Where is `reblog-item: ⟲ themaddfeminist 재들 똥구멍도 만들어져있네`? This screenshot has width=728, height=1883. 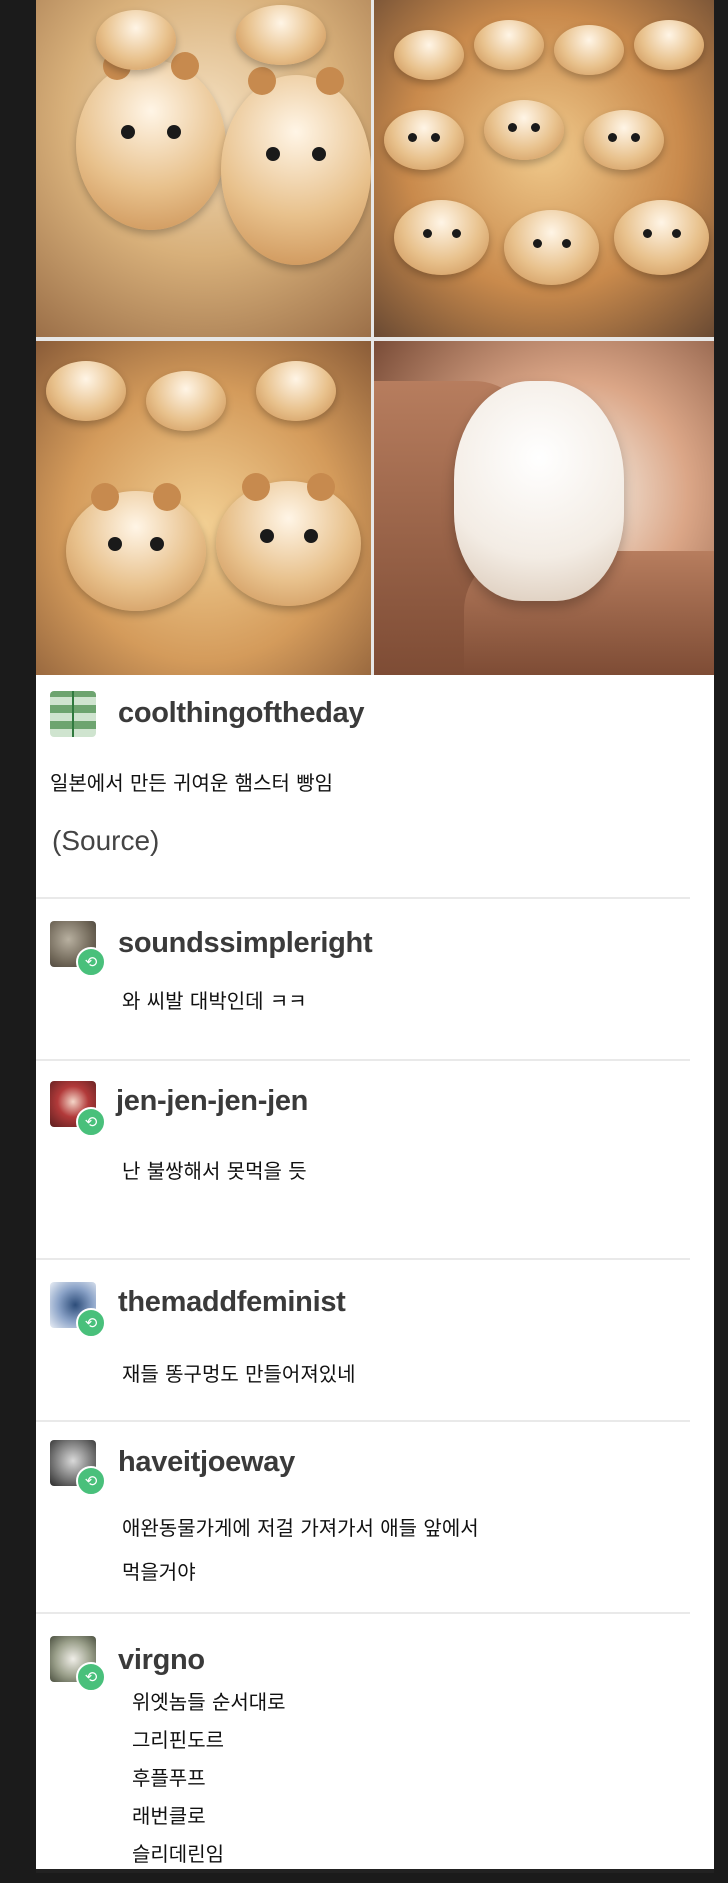
reblog-item: ⟲ themaddfeminist 재들 똥구멍도 만들어져있네 is located at coordinates (375, 1340).